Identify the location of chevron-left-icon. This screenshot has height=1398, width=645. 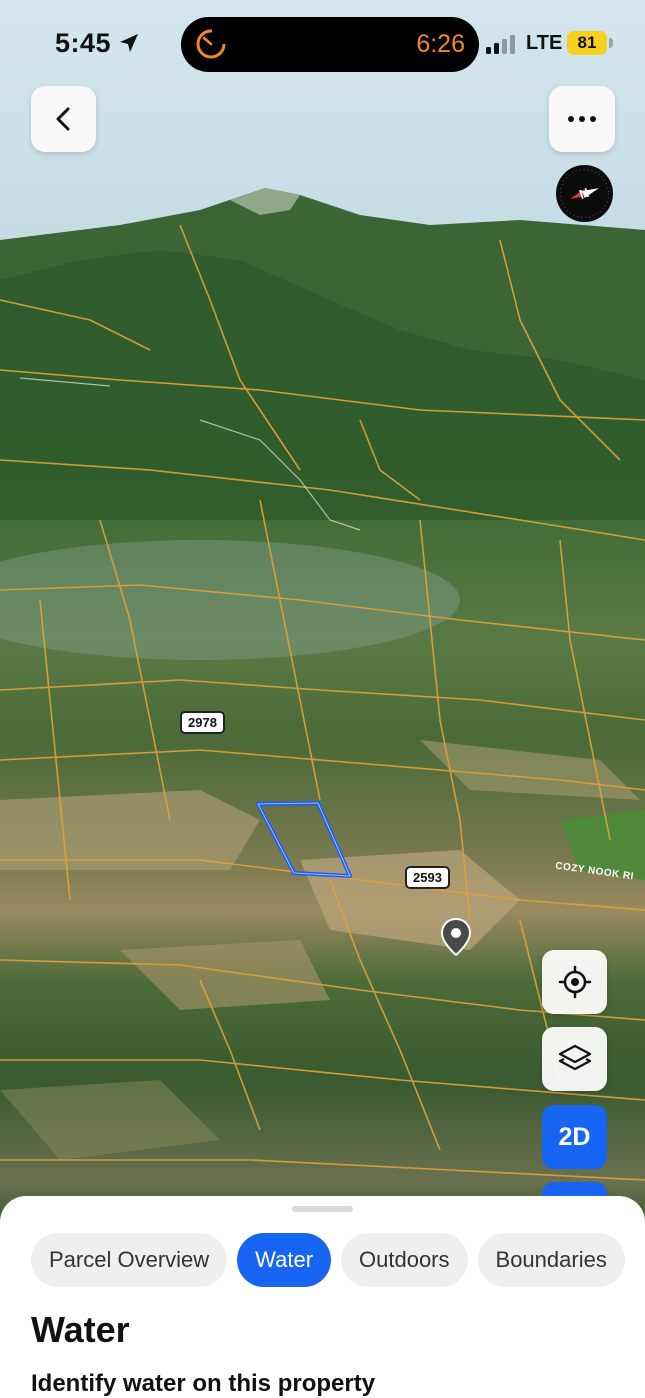
(62, 119).